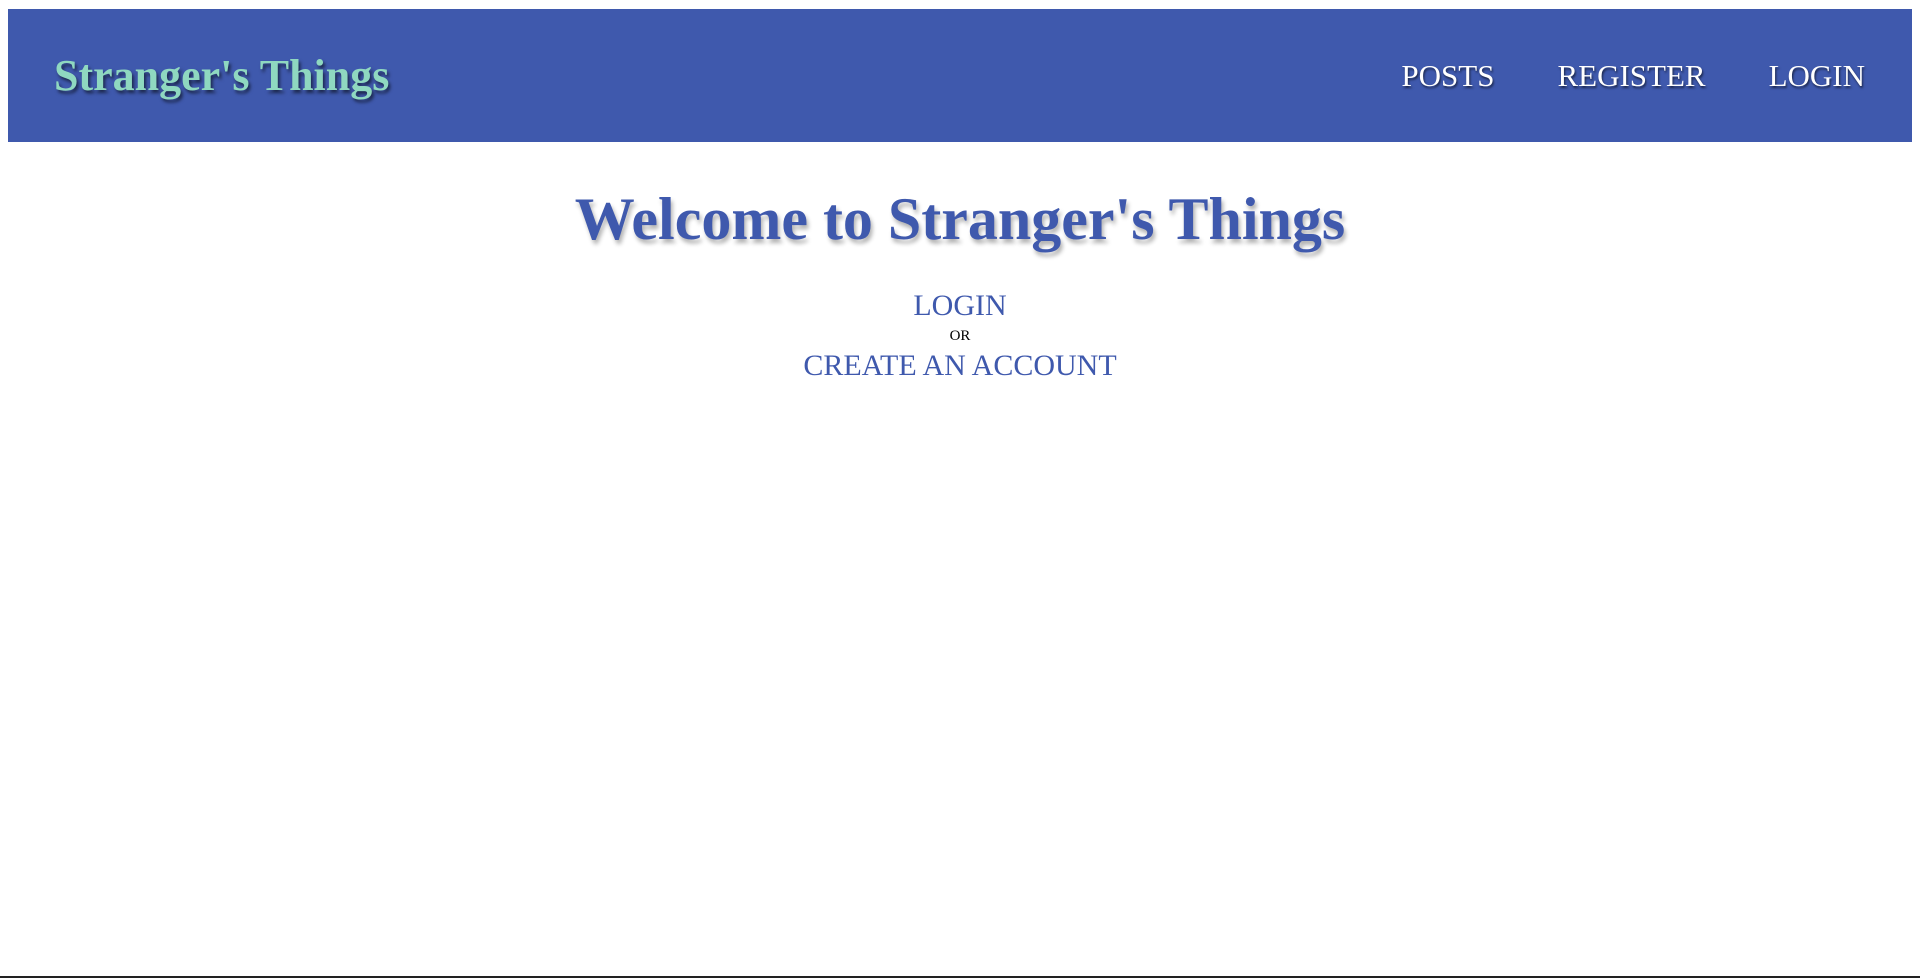 This screenshot has height=978, width=1920. I want to click on create-account-link: CREATE AN ACCOUNT, so click(959, 366).